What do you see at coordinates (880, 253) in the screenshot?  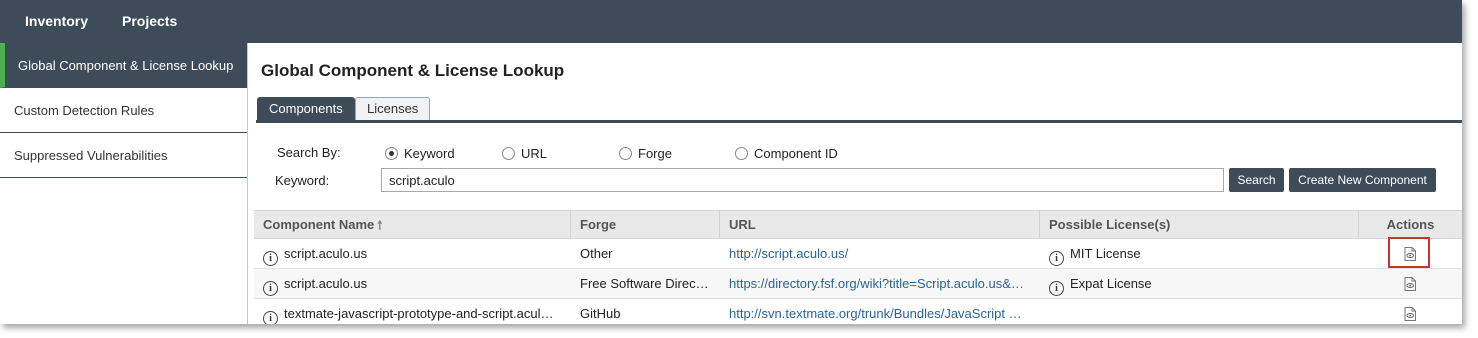 I see `cell-url: http://script.aculo.us/` at bounding box center [880, 253].